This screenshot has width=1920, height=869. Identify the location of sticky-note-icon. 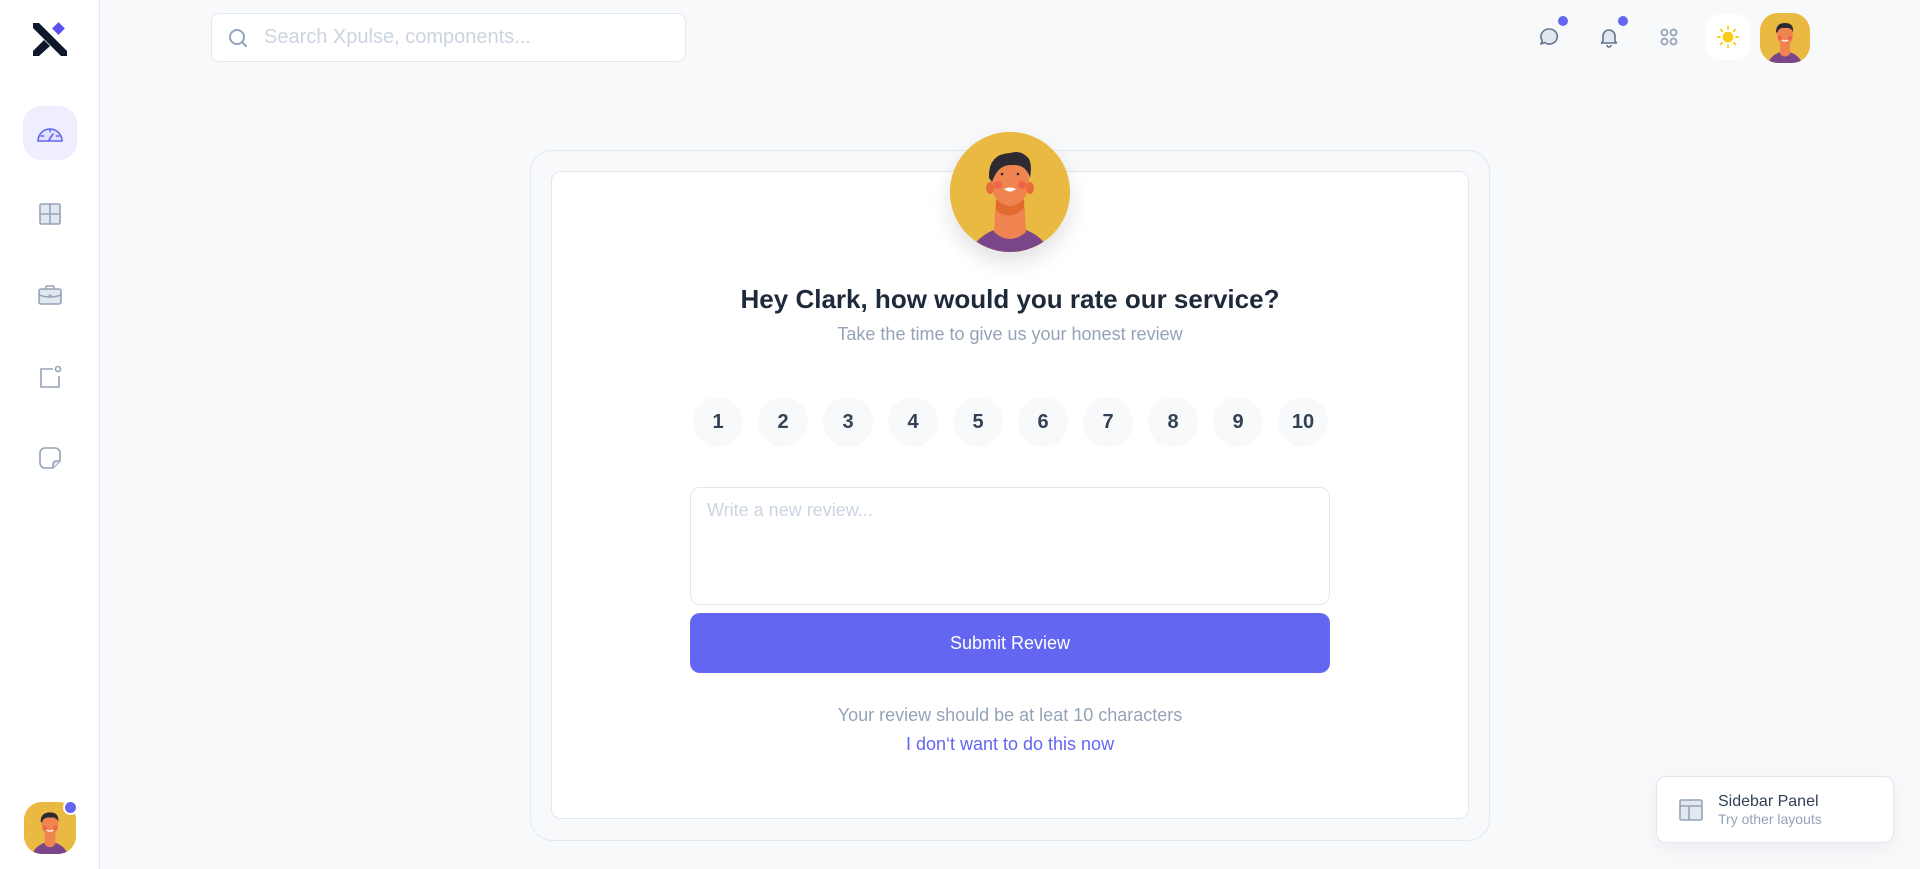
(50, 458).